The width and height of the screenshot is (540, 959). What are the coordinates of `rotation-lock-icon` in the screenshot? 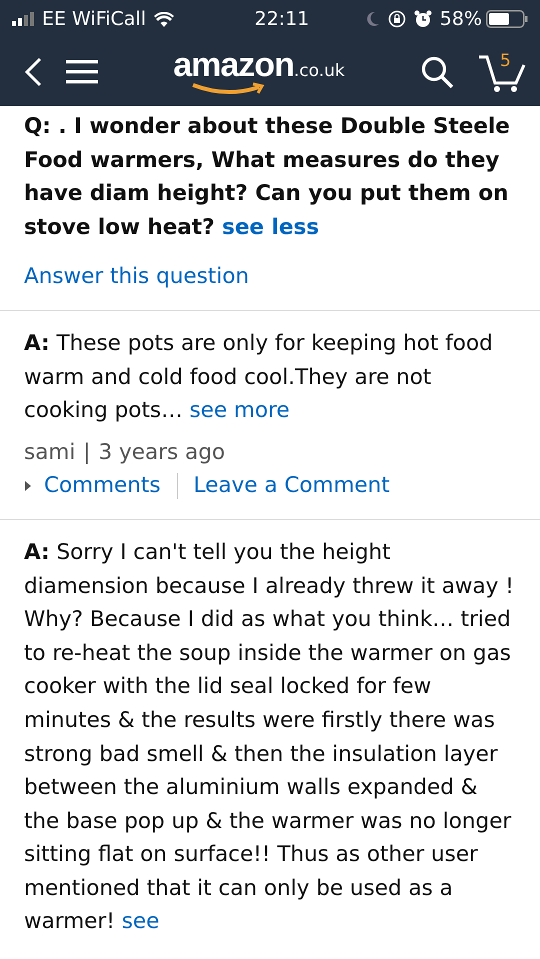 It's located at (397, 19).